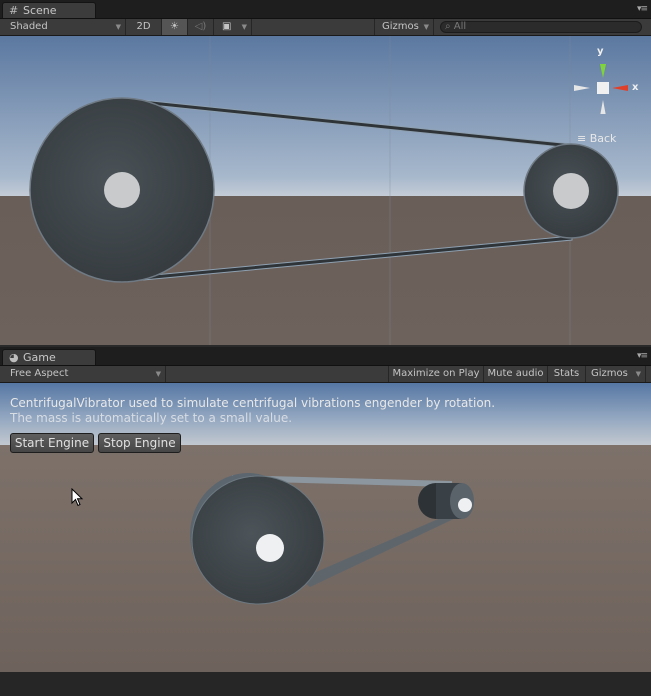 The image size is (651, 696). I want to click on mute-audio-label: Mute audio, so click(515, 373).